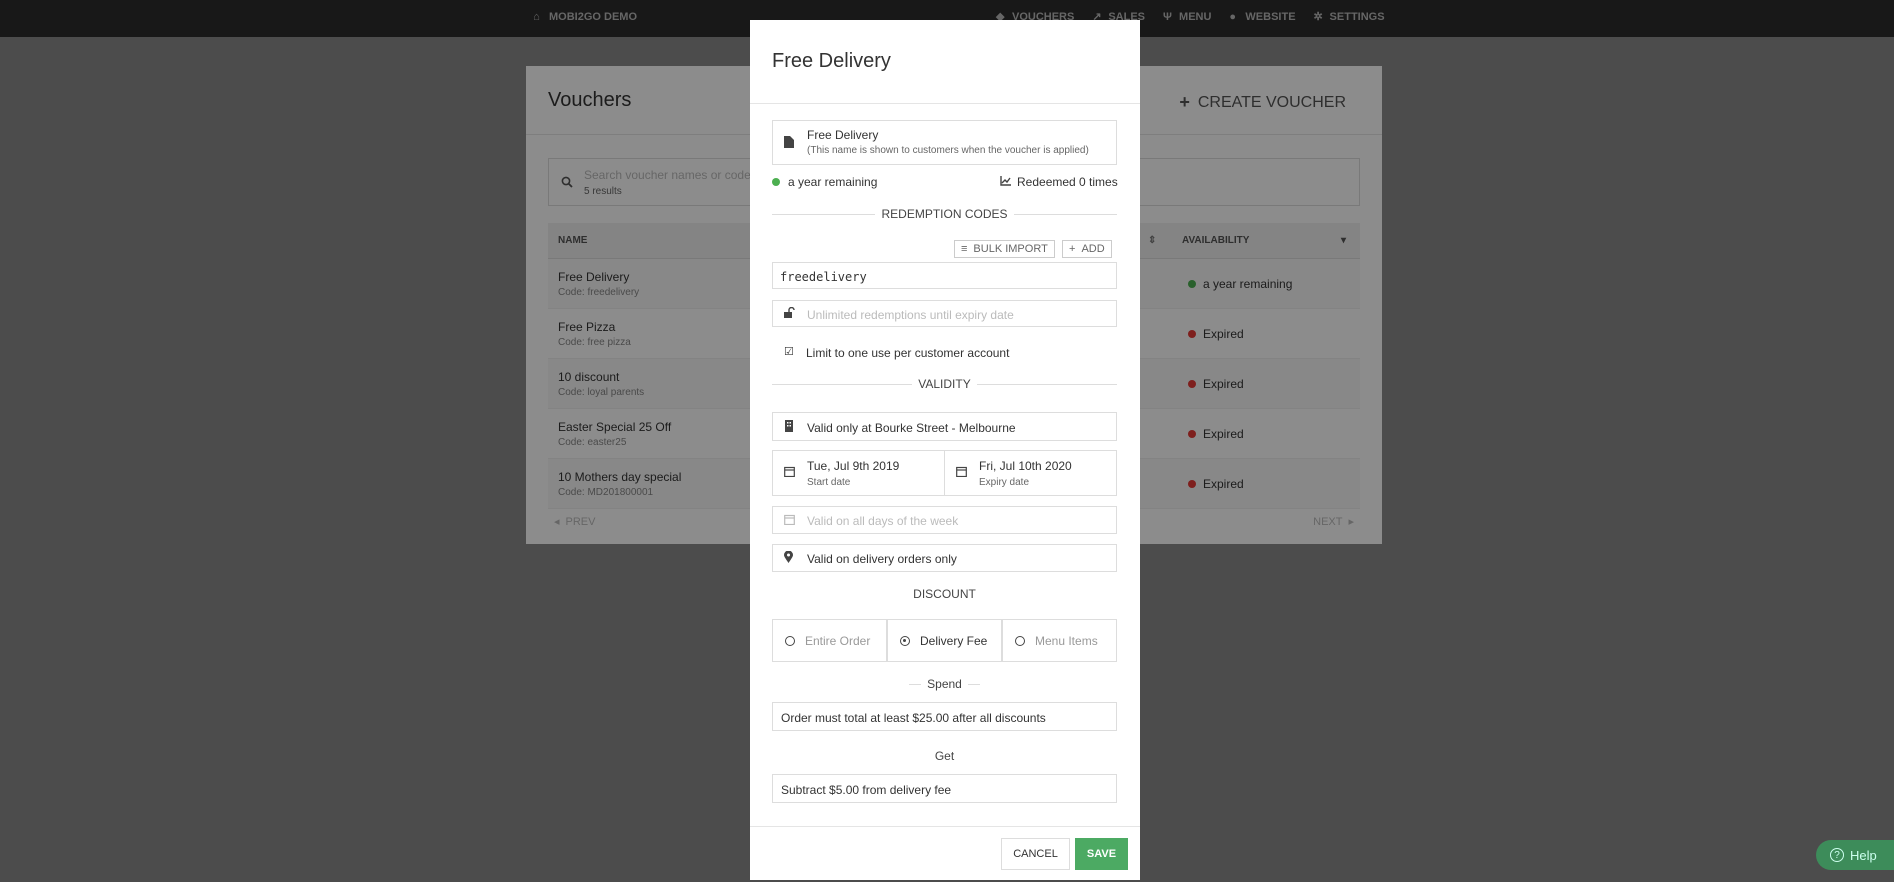 Image resolution: width=1894 pixels, height=882 pixels. What do you see at coordinates (1863, 855) in the screenshot?
I see `help-label: Help` at bounding box center [1863, 855].